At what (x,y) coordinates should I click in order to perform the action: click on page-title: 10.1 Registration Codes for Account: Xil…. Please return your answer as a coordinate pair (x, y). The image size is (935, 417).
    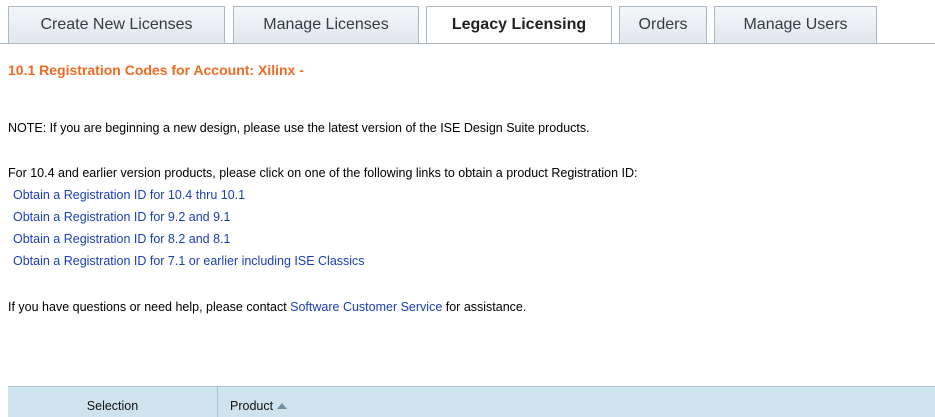
    Looking at the image, I should click on (156, 70).